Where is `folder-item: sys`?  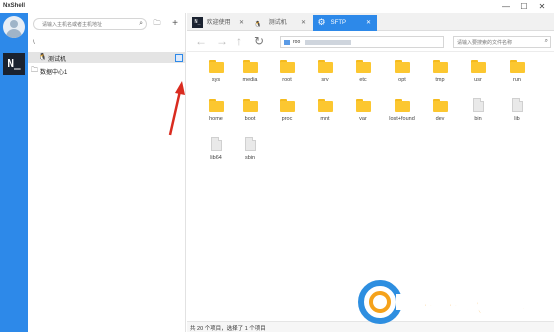 folder-item: sys is located at coordinates (216, 75).